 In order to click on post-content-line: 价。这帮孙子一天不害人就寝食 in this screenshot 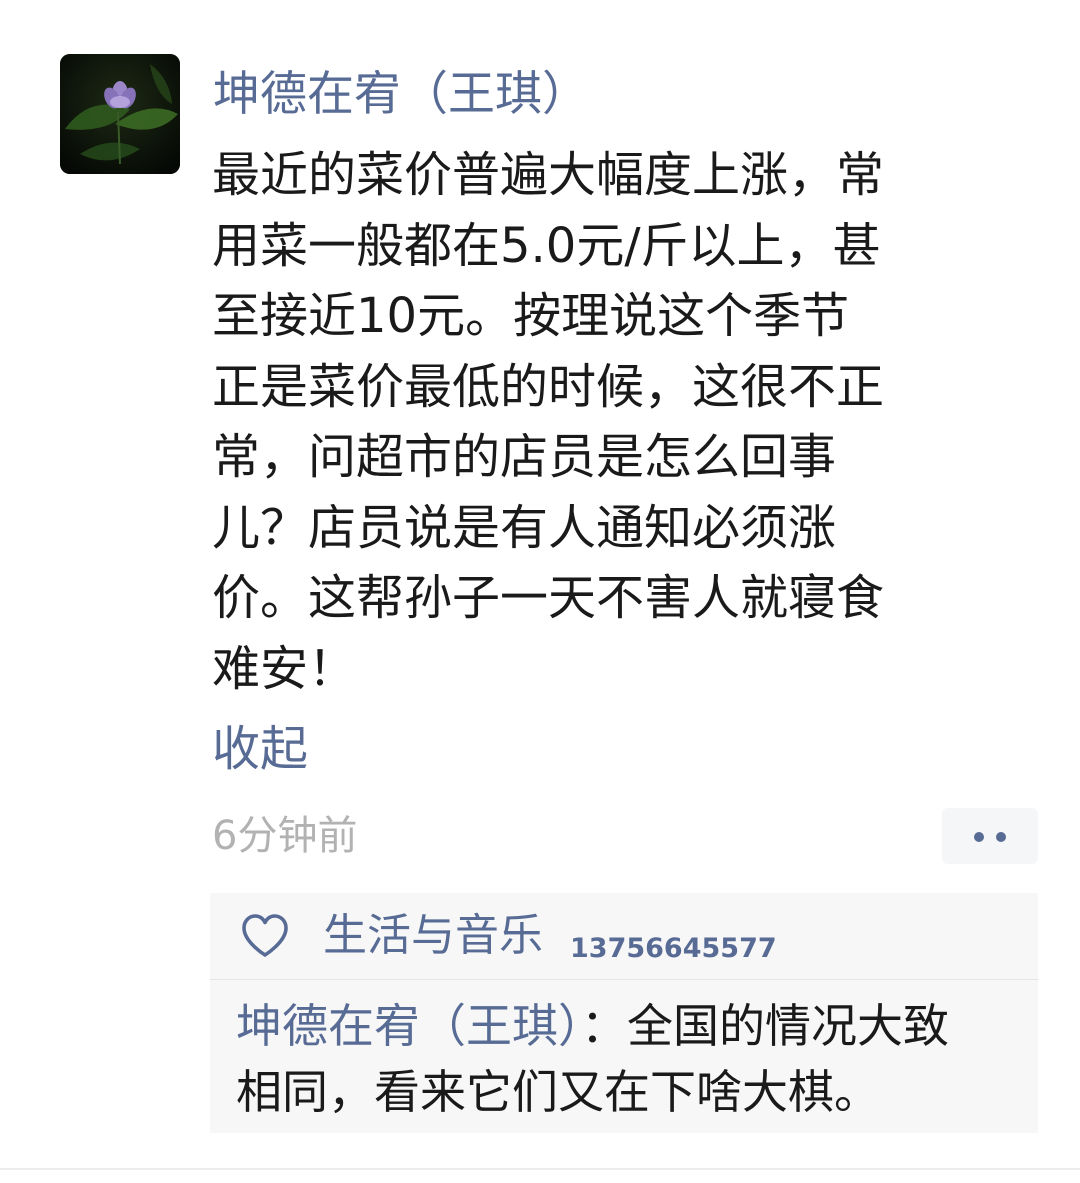, I will do `click(548, 598)`.